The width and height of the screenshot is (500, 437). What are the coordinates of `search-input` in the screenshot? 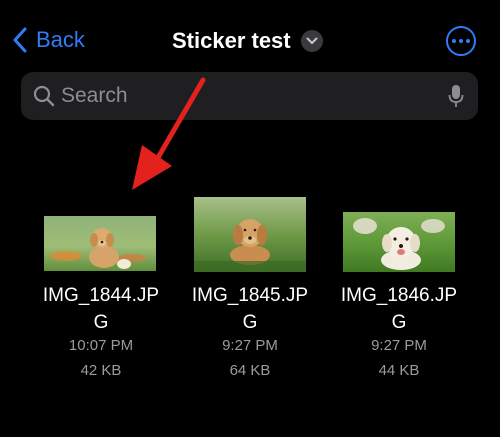 It's located at (256, 96).